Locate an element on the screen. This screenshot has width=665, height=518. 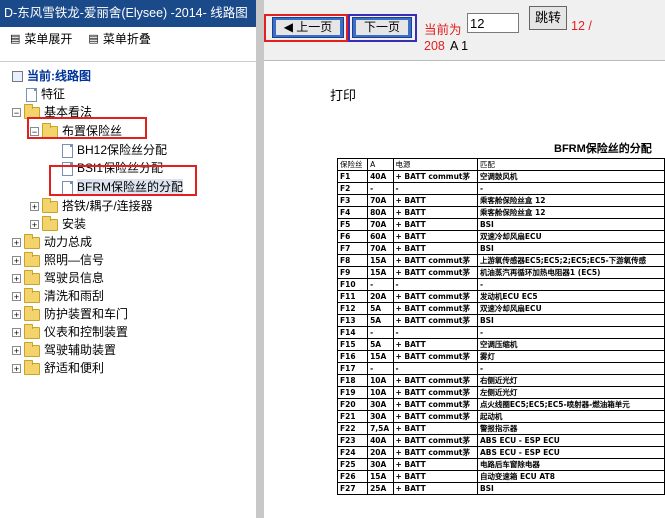
table-row: F12 5A + BATT commut茅 双速冷却风扇ECU is located at coordinates (500, 308).